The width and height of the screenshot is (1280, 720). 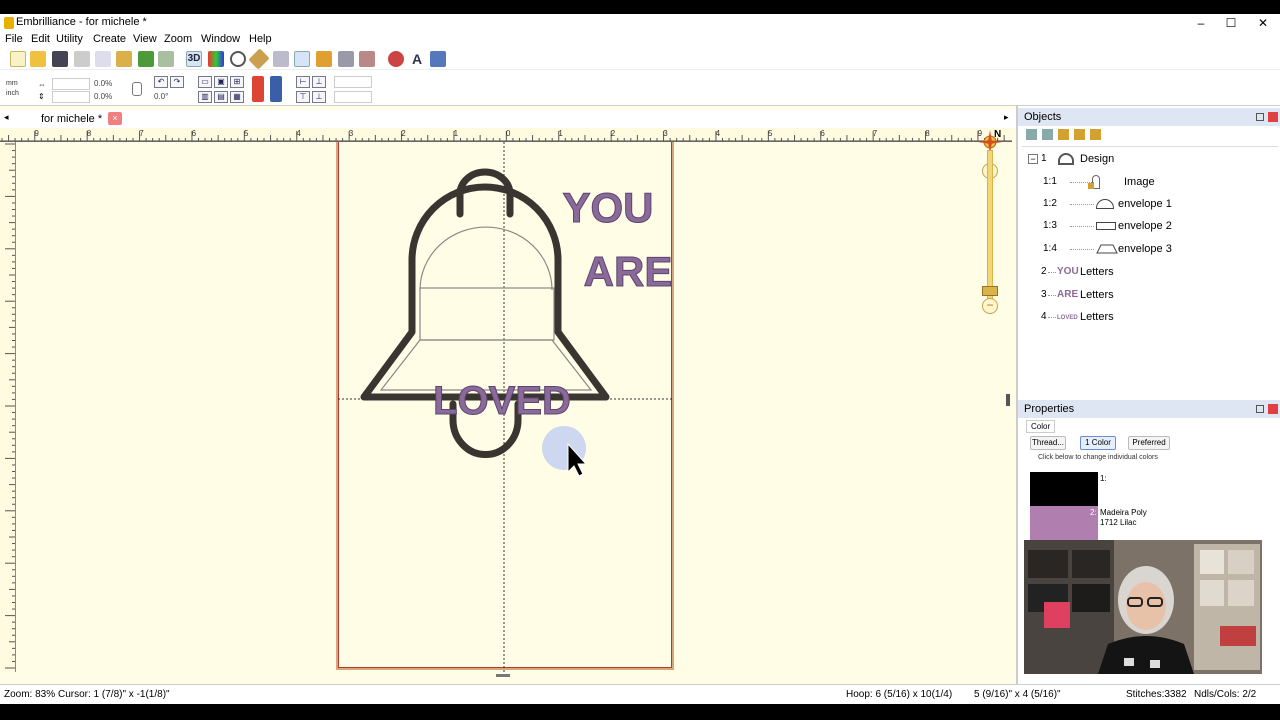 I want to click on tree-item-envelope-3: 1:4 envelope 3, so click(x=1150, y=249).